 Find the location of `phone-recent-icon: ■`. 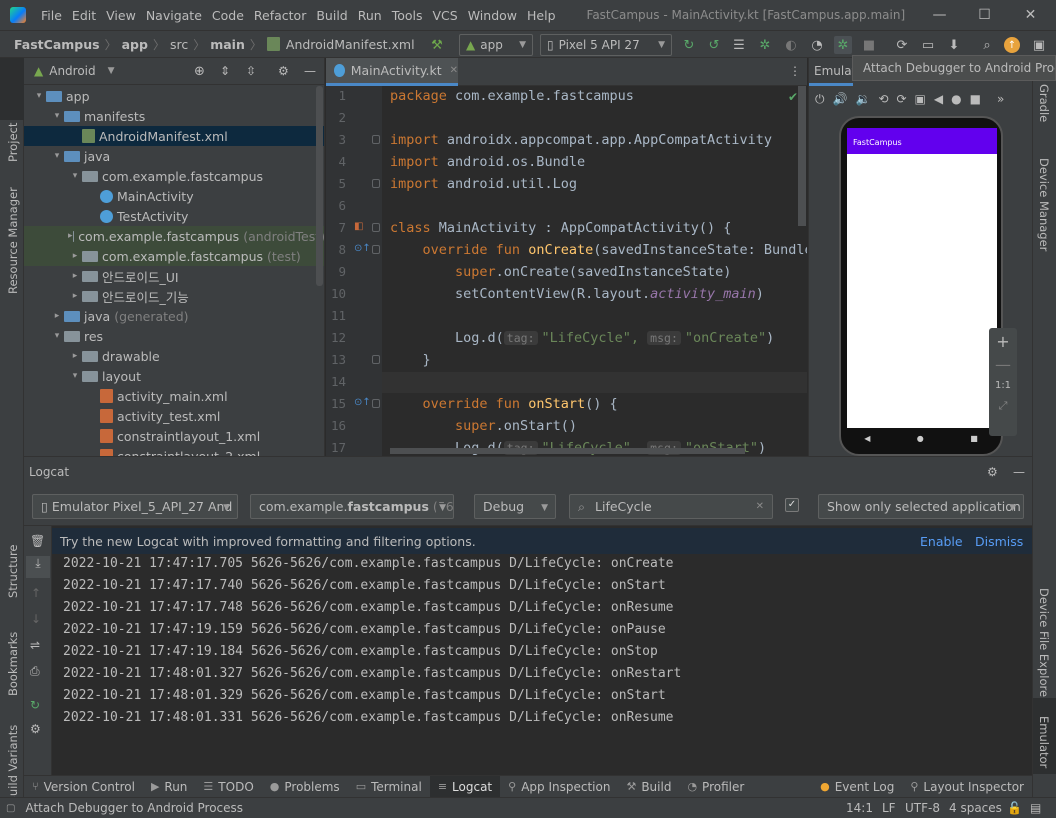

phone-recent-icon: ■ is located at coordinates (974, 438).